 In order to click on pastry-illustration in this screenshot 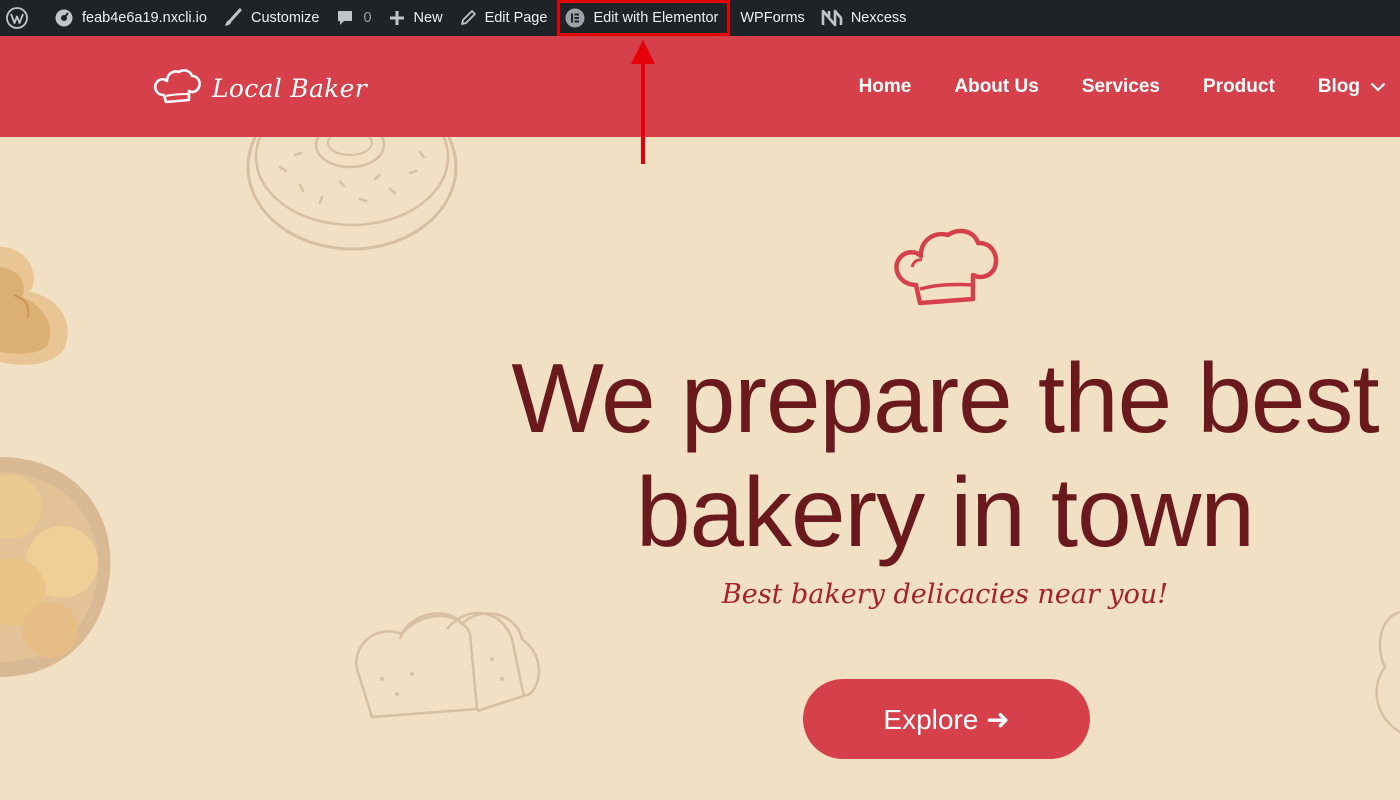, I will do `click(1387, 672)`.